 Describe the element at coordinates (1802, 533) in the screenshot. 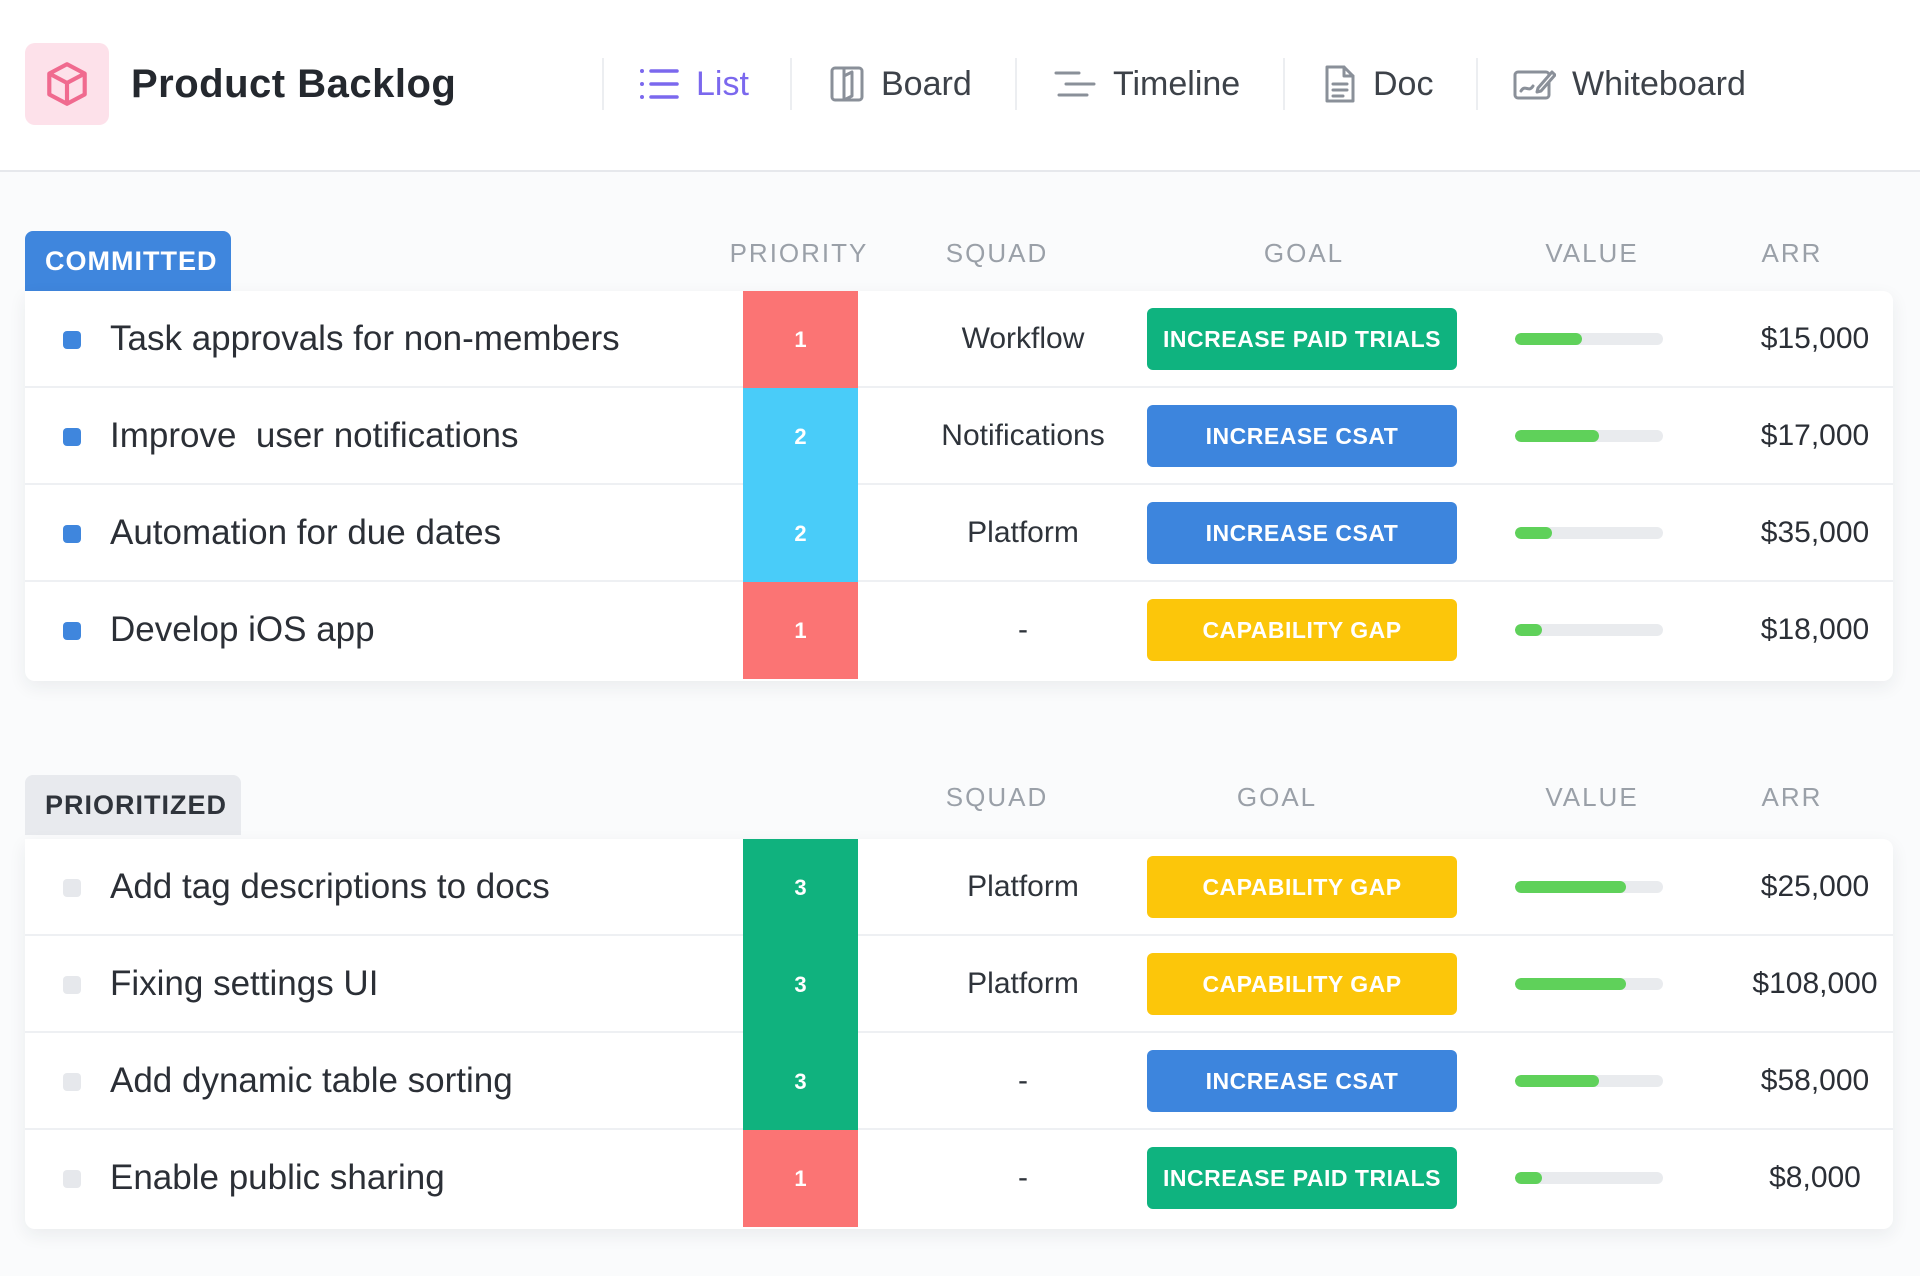

I see `arr-cell: $35,000` at that location.